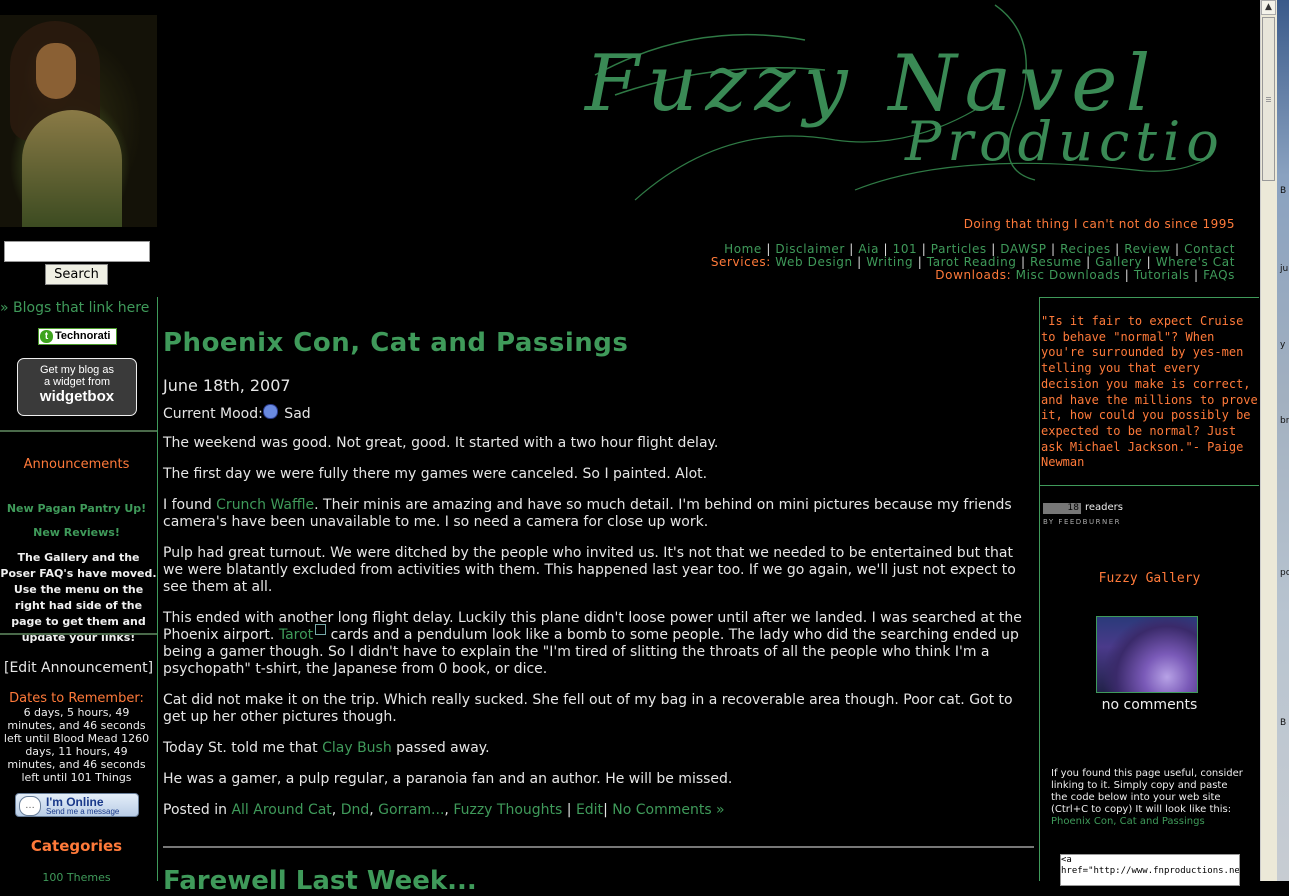 The width and height of the screenshot is (1289, 896). Describe the element at coordinates (227, 385) in the screenshot. I see `post-date: June 18th, 2007` at that location.